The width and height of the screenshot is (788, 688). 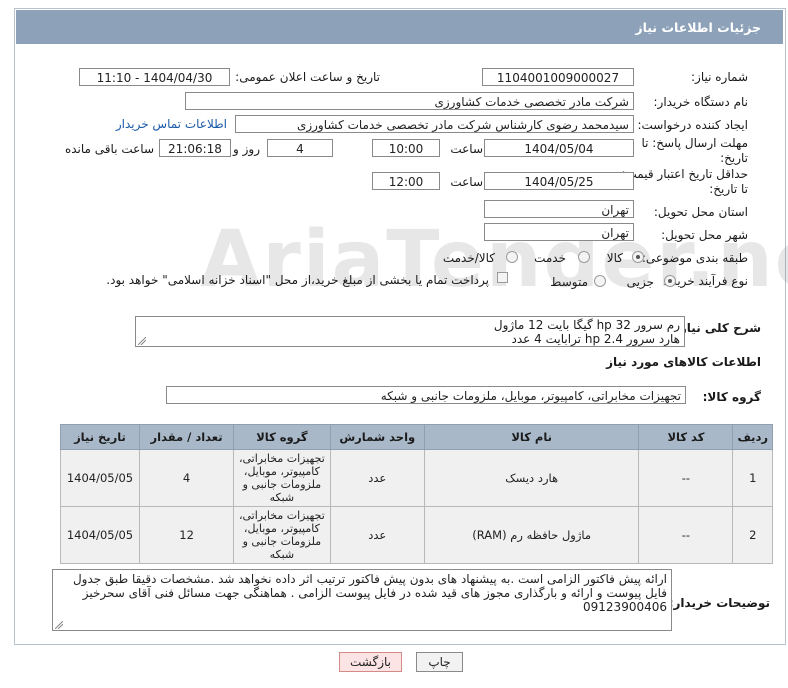 I want to click on cell-row-number: 2, so click(x=752, y=535).